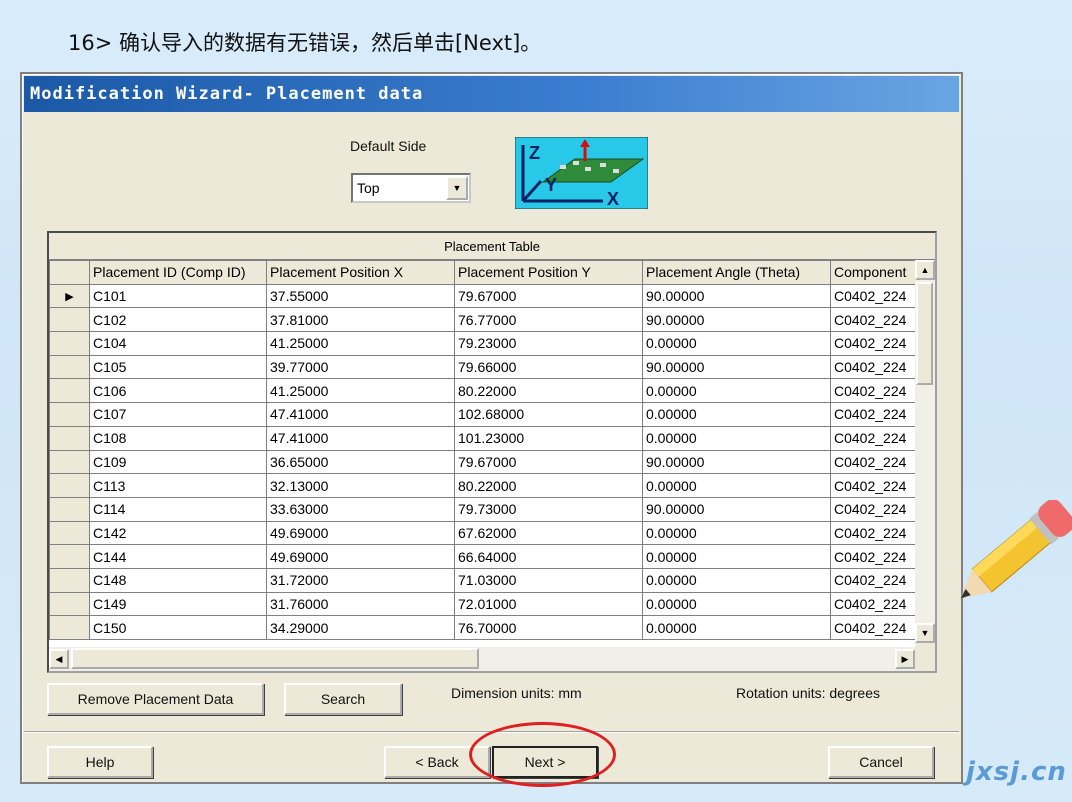  What do you see at coordinates (178, 296) in the screenshot?
I see `table-cell: C101` at bounding box center [178, 296].